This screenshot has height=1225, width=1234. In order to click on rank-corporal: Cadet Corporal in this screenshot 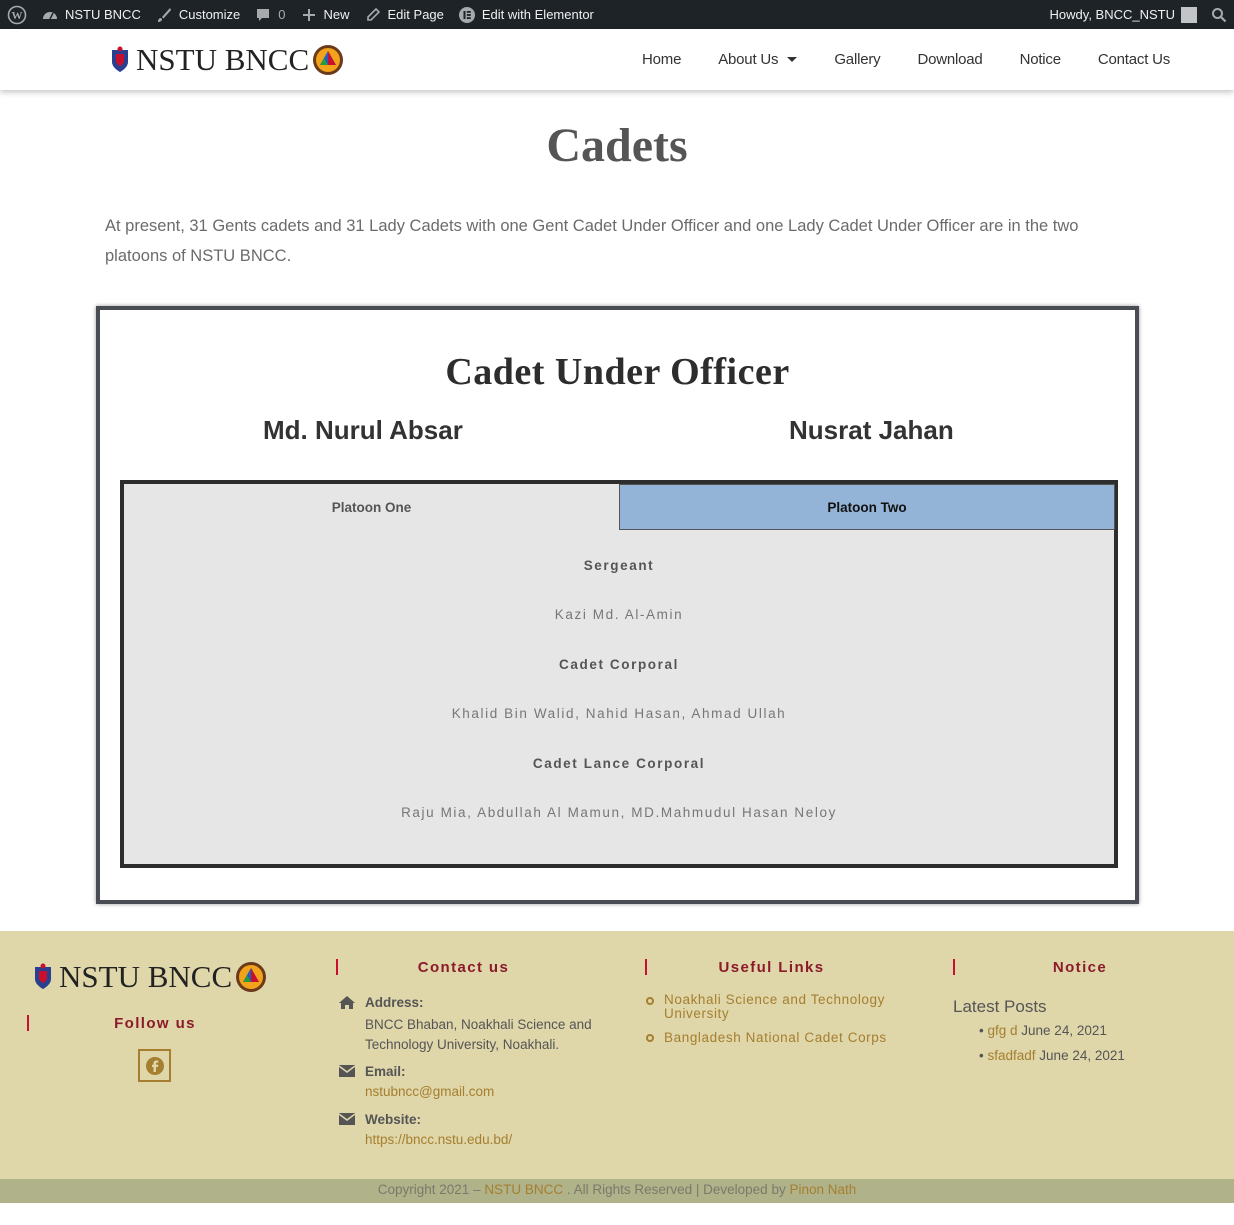, I will do `click(619, 664)`.